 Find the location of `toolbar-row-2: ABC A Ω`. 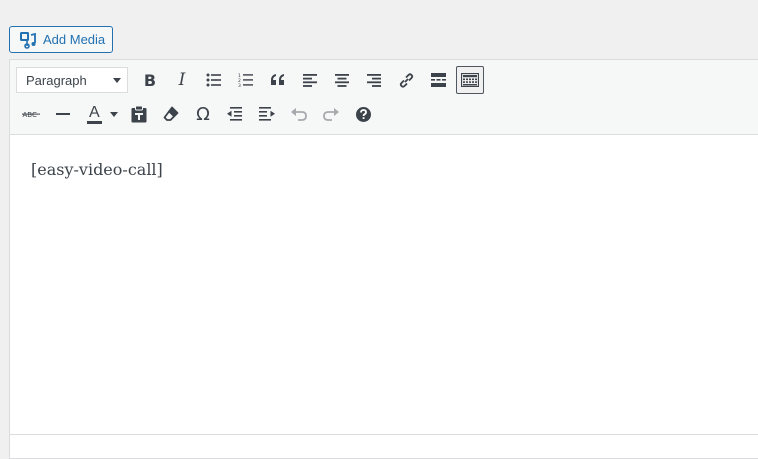

toolbar-row-2: ABC A Ω is located at coordinates (197, 114).